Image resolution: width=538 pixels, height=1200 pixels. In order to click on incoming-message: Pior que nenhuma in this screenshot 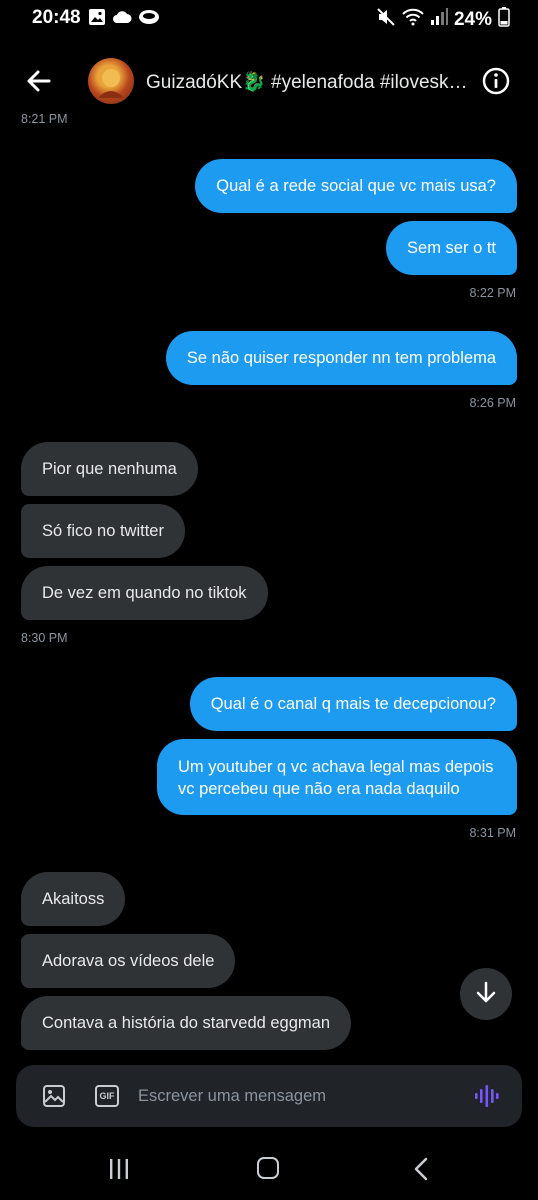, I will do `click(109, 469)`.